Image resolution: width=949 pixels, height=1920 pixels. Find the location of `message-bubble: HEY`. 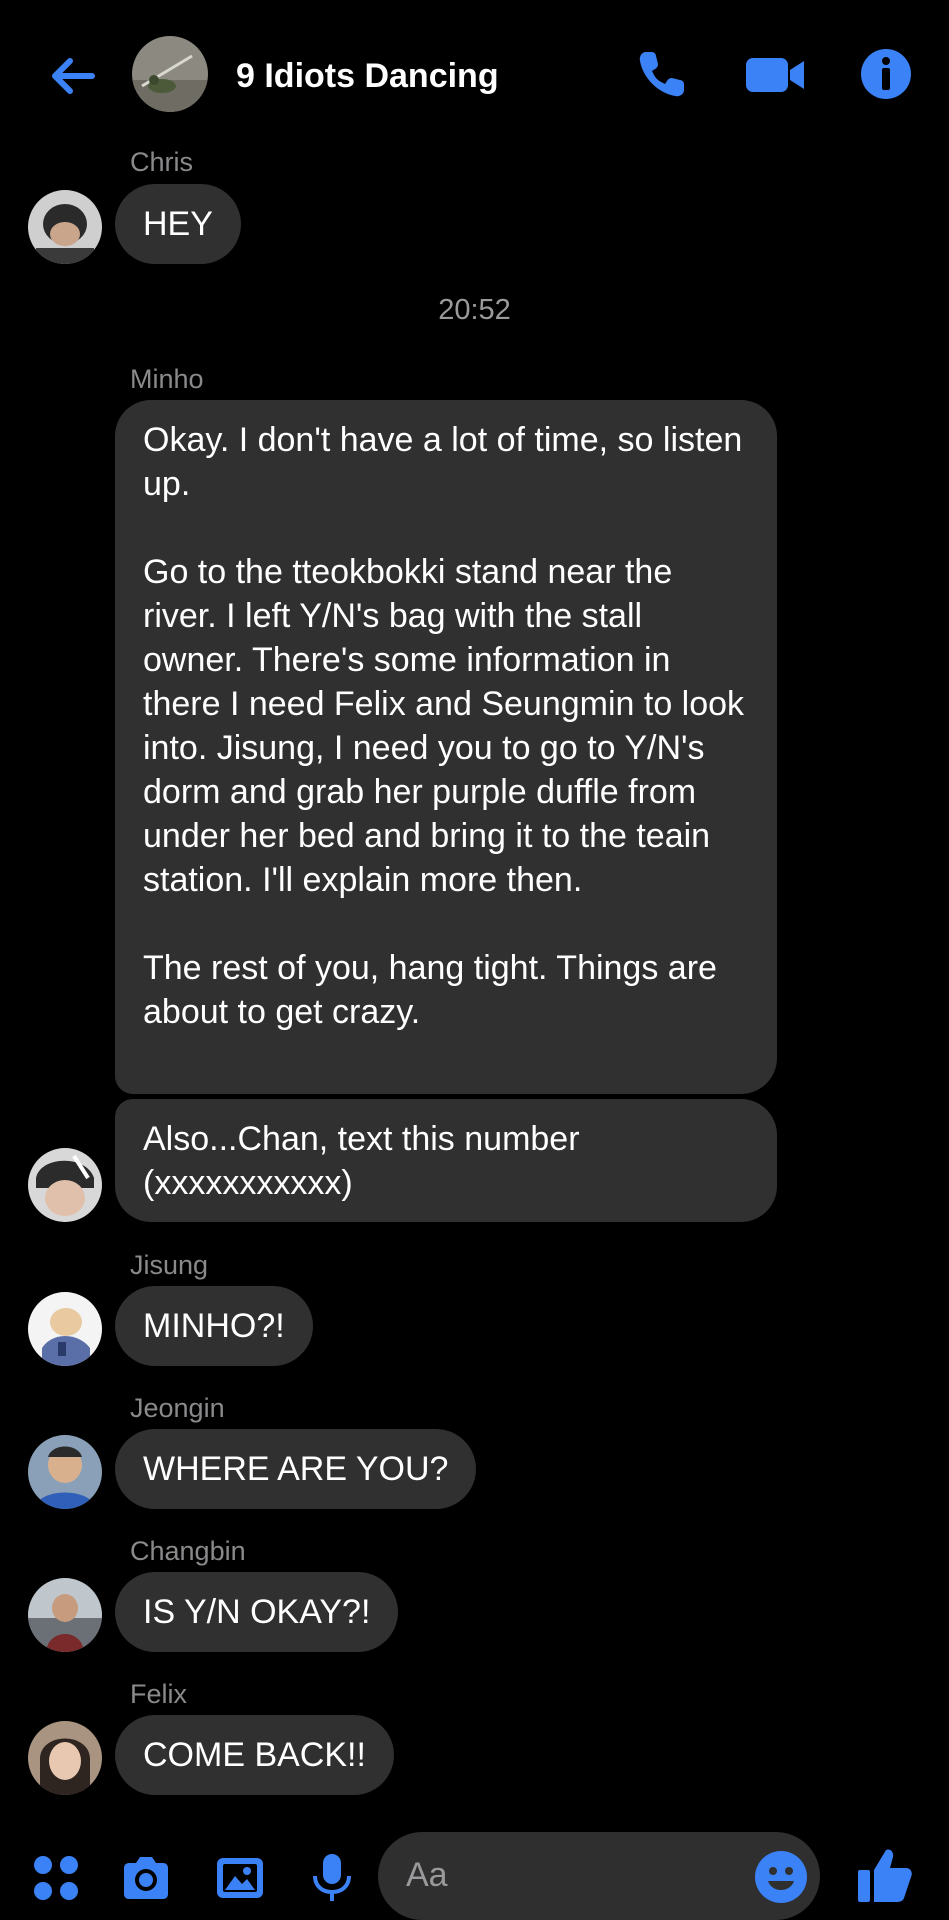

message-bubble: HEY is located at coordinates (178, 224).